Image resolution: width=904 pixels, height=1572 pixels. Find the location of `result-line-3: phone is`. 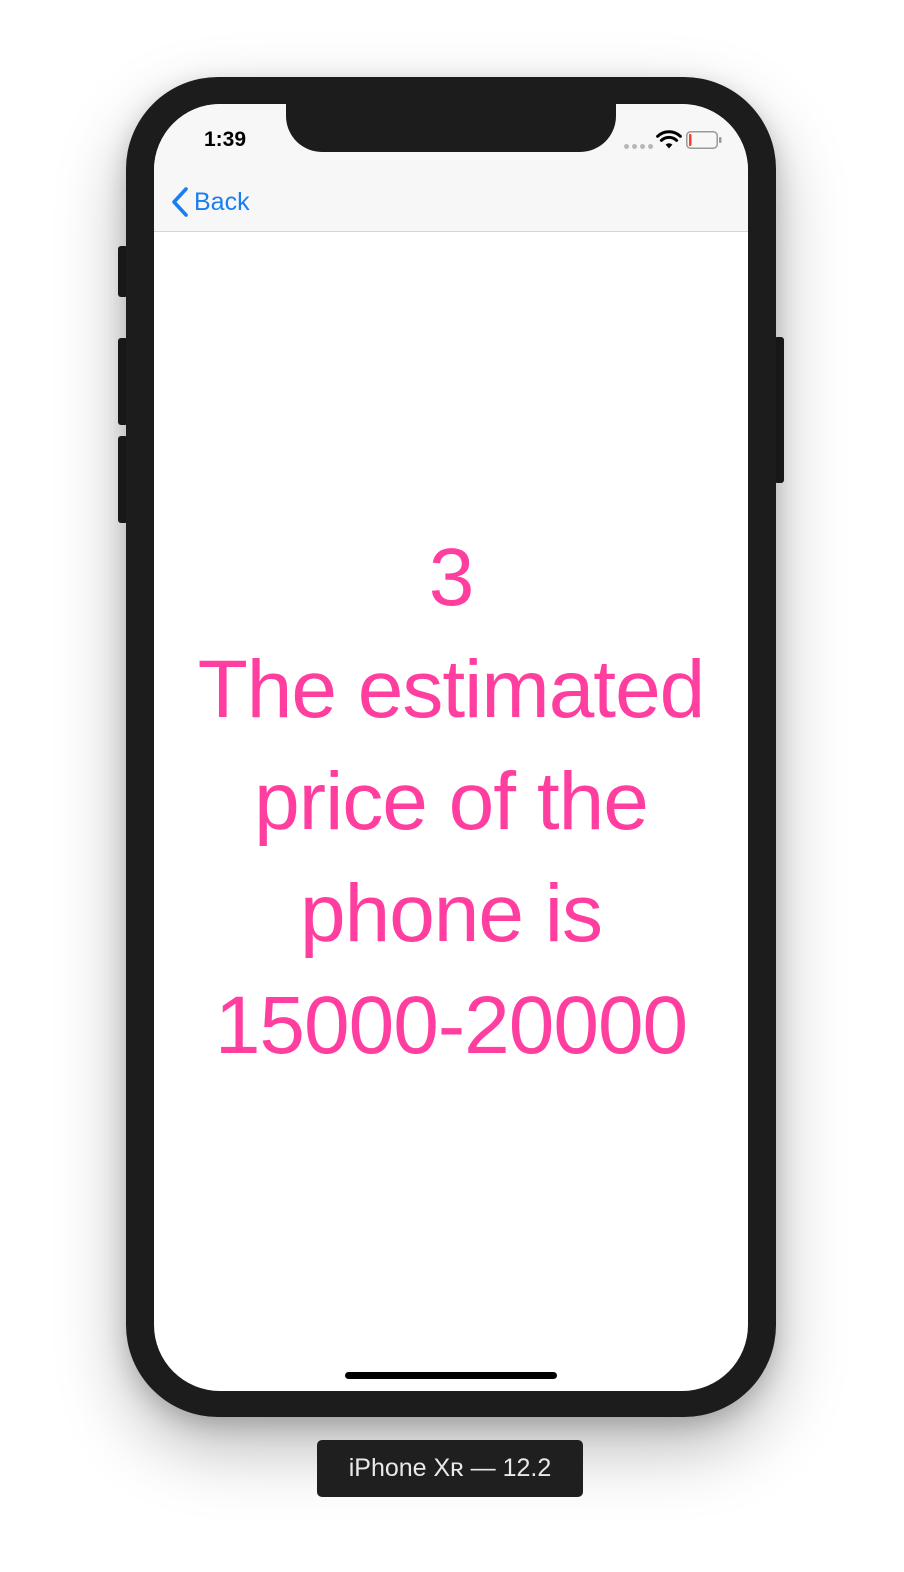

result-line-3: phone is is located at coordinates (451, 913).